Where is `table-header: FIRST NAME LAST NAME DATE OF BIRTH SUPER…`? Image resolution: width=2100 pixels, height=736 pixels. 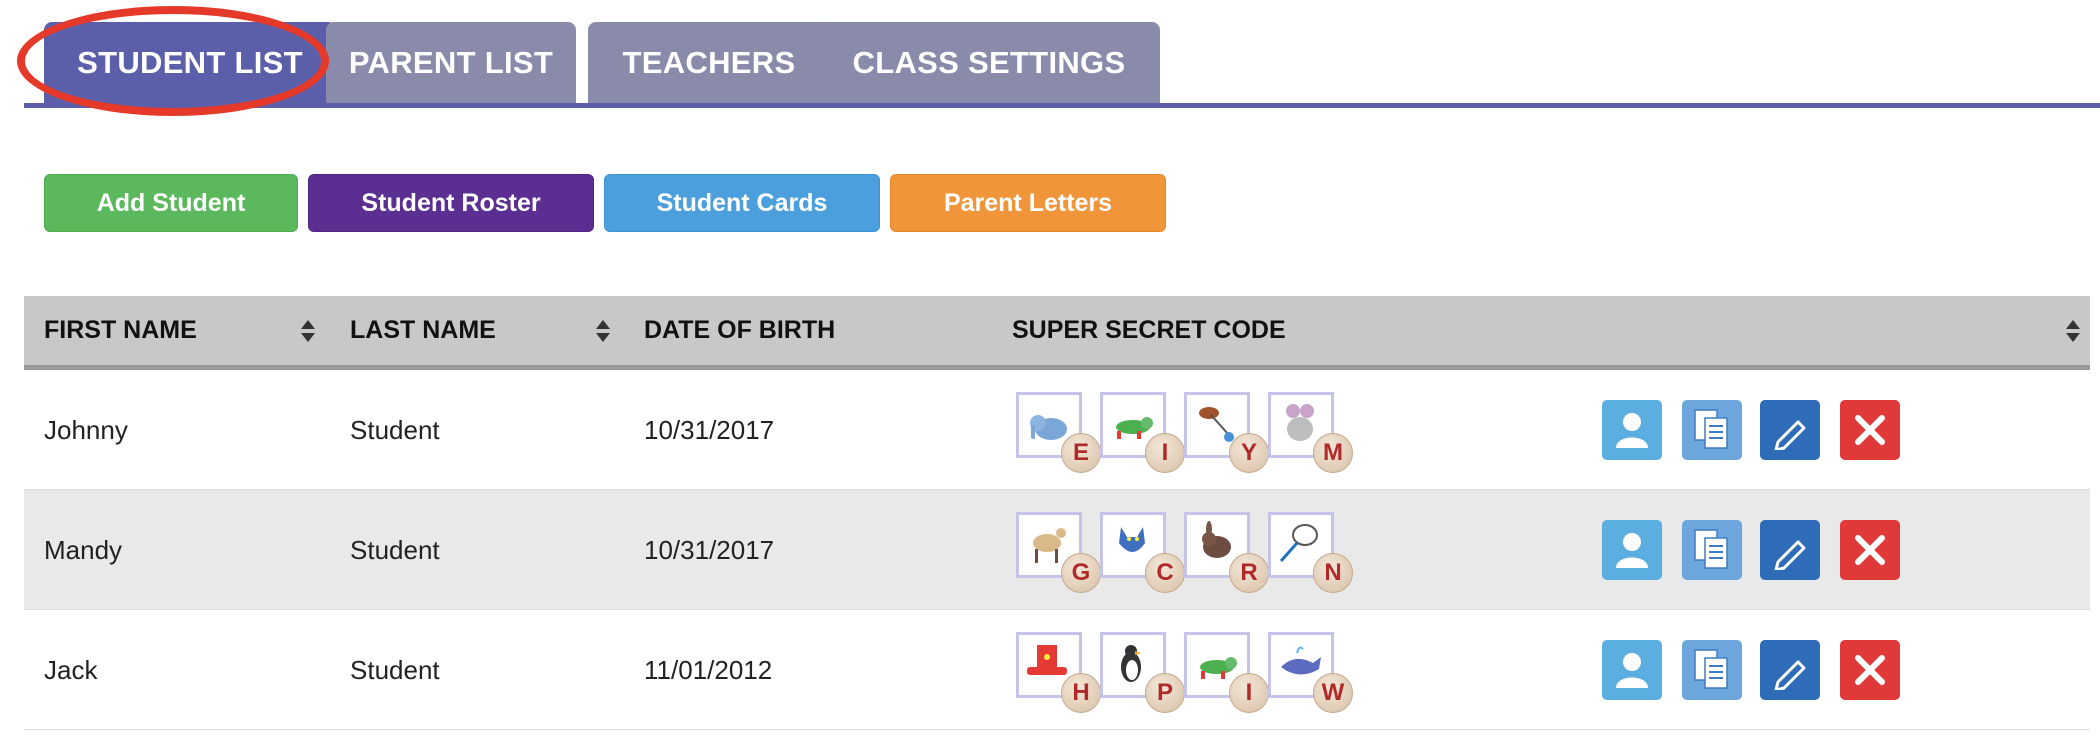
table-header: FIRST NAME LAST NAME DATE OF BIRTH SUPER… is located at coordinates (1057, 333).